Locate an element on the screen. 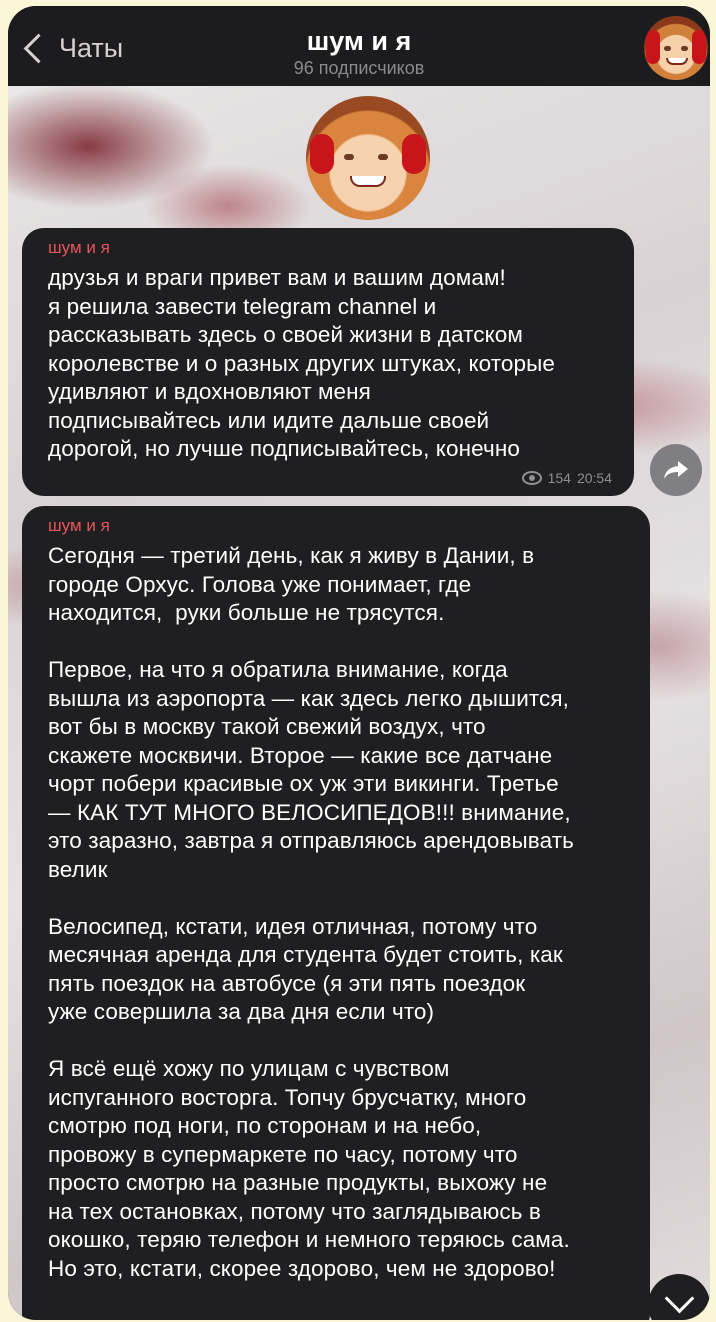 The width and height of the screenshot is (716, 1322). chat-header: Чаты шум и я 96 подписчиков is located at coordinates (359, 46).